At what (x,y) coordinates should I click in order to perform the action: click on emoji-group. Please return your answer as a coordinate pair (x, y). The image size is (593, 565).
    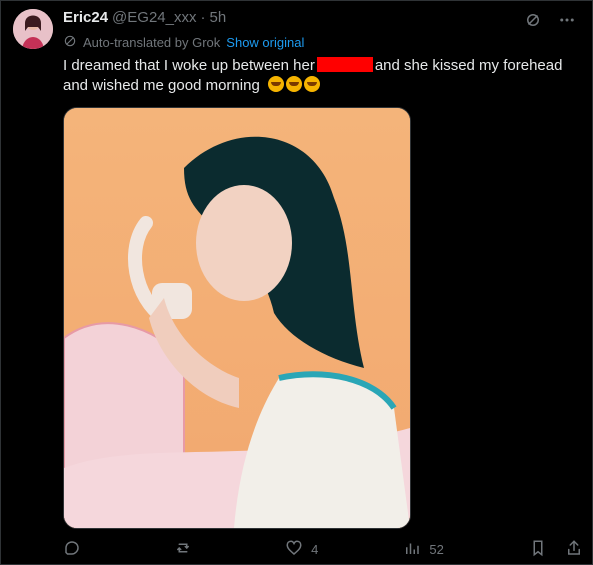
    Looking at the image, I should click on (293, 84).